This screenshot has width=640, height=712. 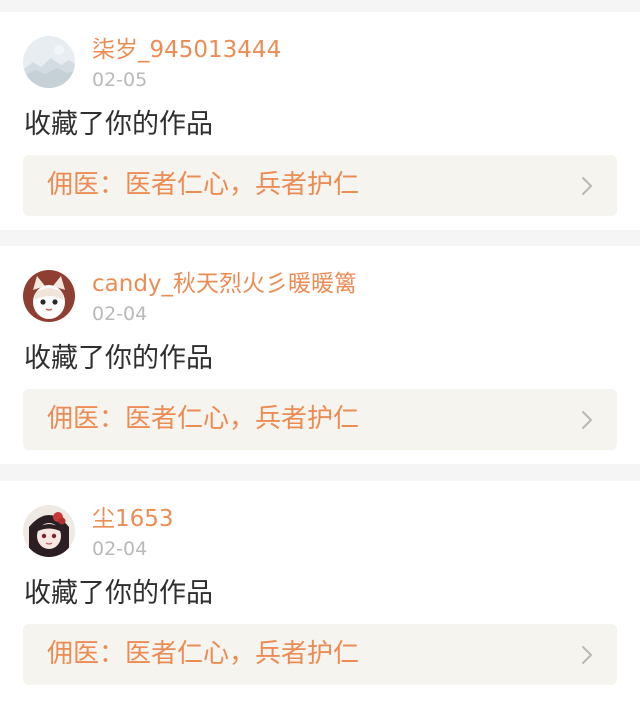 I want to click on anime-dark-hair-girl-avatar-icon, so click(x=49, y=531).